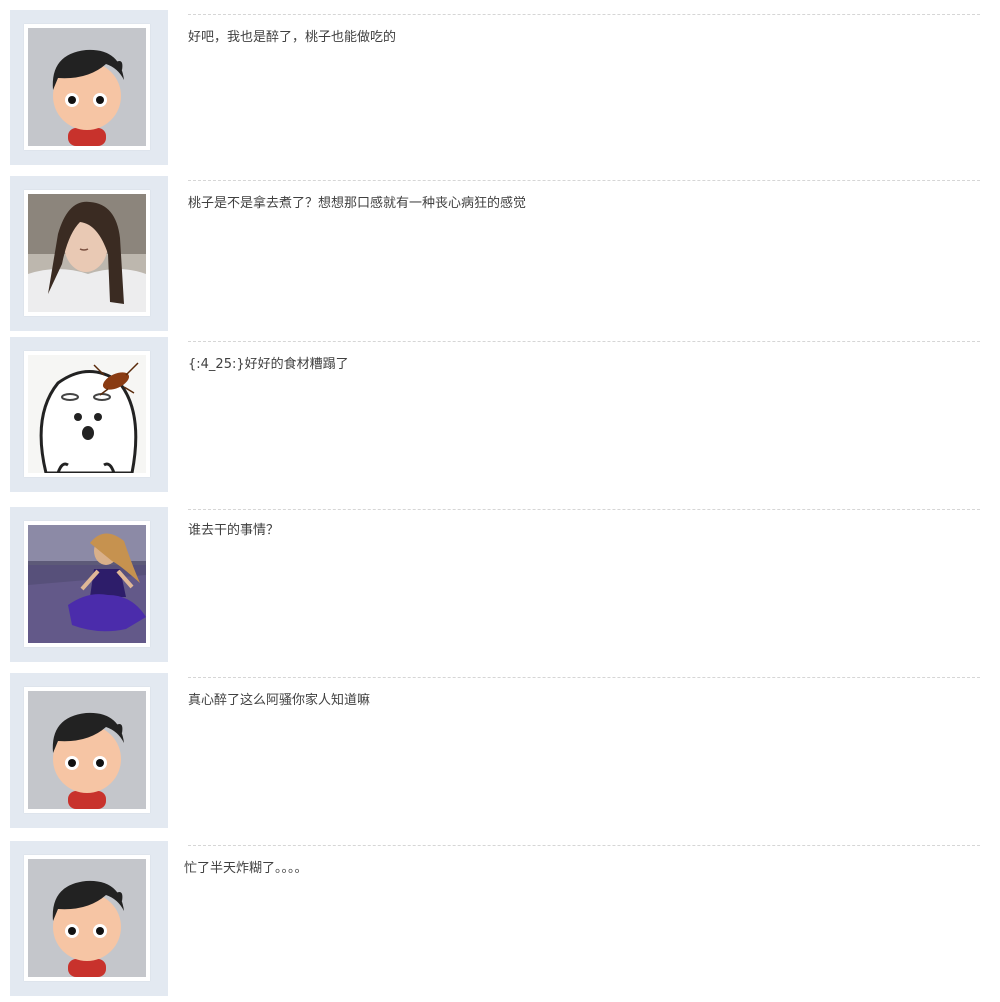  I want to click on comment-text: 真心醉了这么阿骚你家人知道嘛, so click(279, 700).